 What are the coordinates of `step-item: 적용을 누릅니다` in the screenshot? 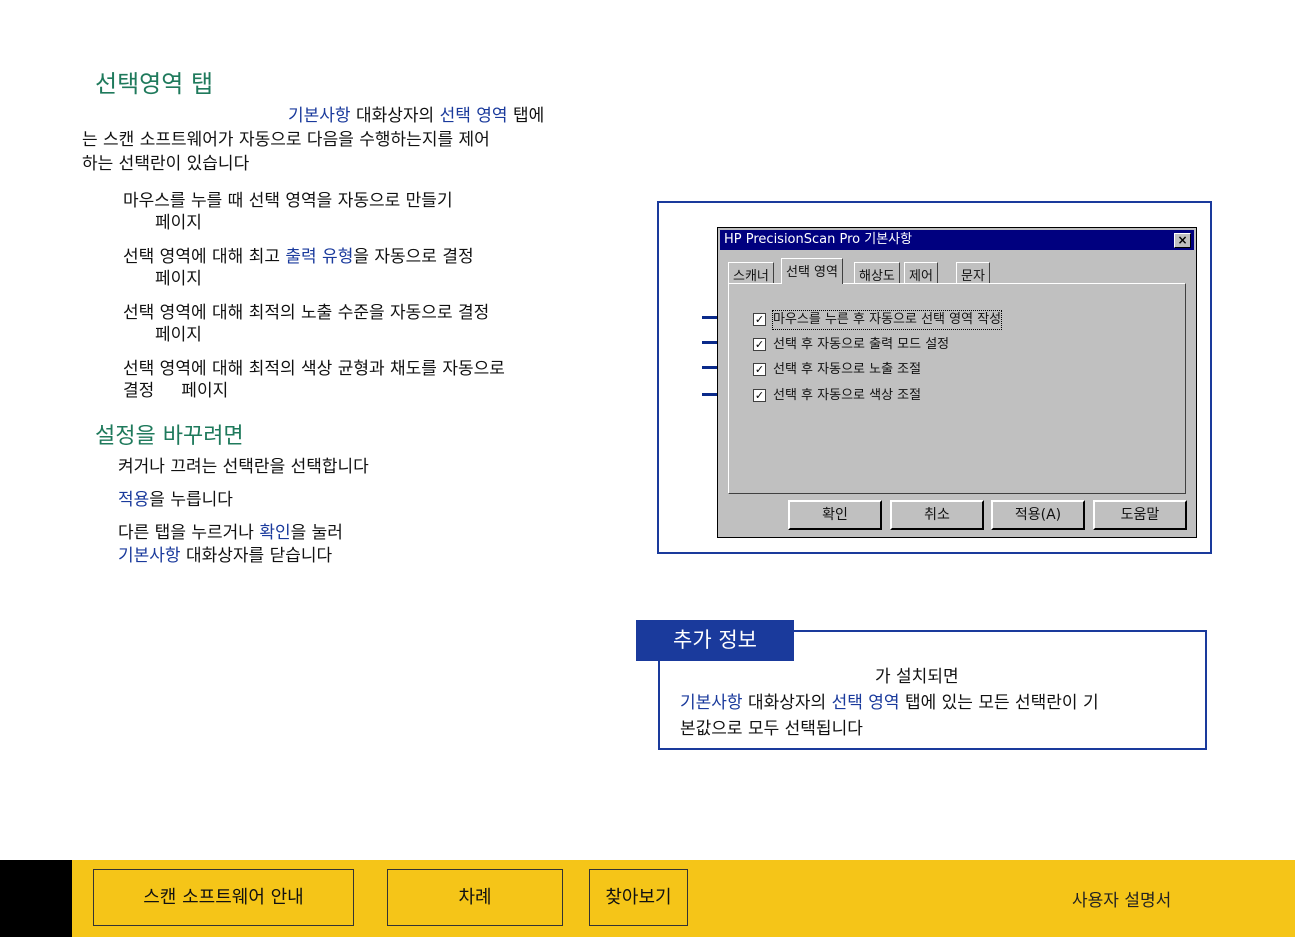 It's located at (358, 500).